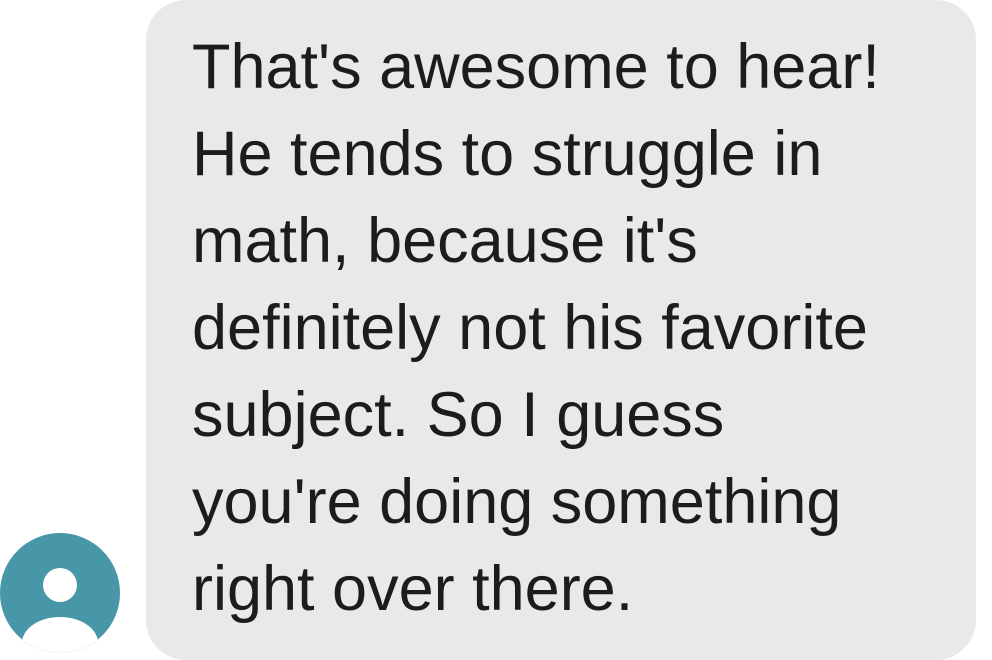 The width and height of the screenshot is (992, 660). I want to click on sender-avatar, so click(60, 593).